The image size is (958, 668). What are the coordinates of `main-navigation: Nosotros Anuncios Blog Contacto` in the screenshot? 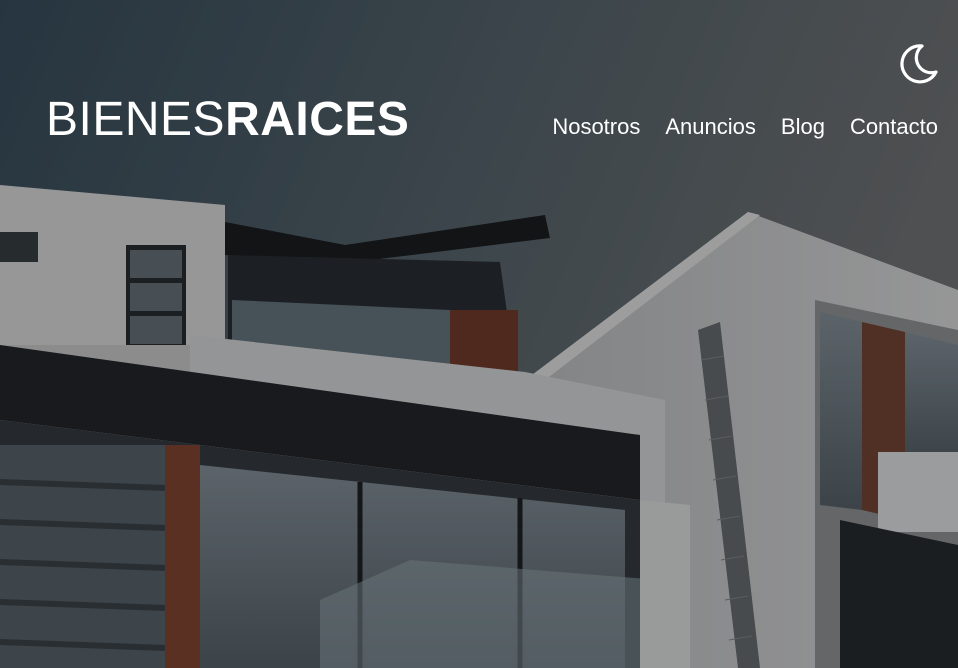 It's located at (745, 127).